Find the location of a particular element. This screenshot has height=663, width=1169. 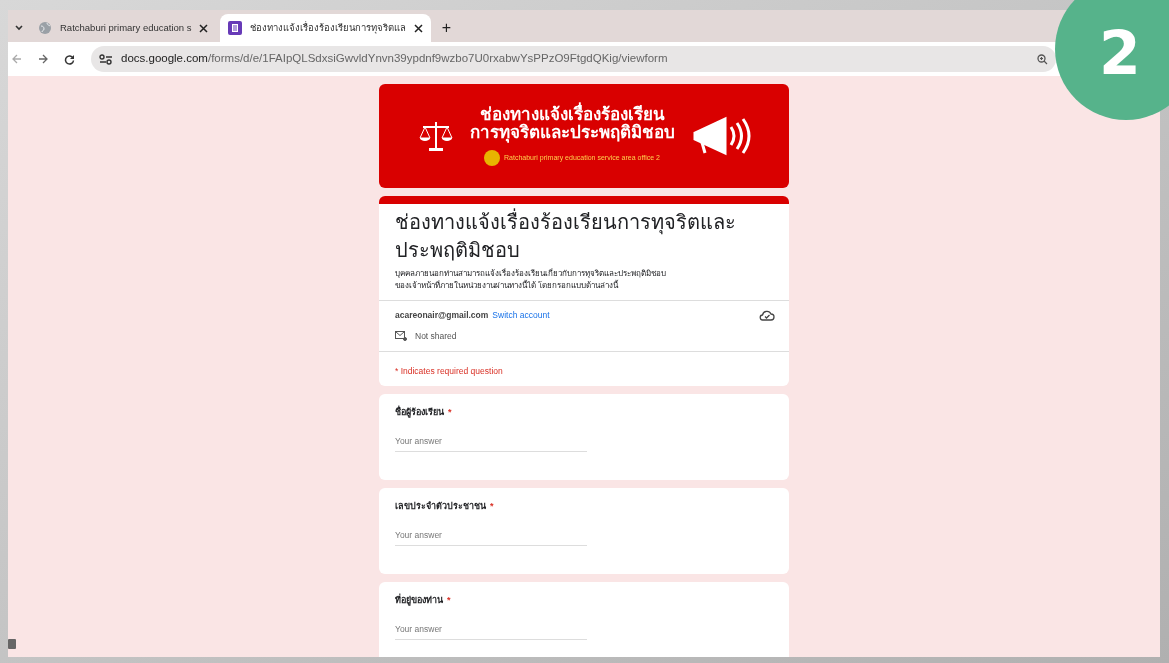

new-tab-button: + is located at coordinates (446, 28).